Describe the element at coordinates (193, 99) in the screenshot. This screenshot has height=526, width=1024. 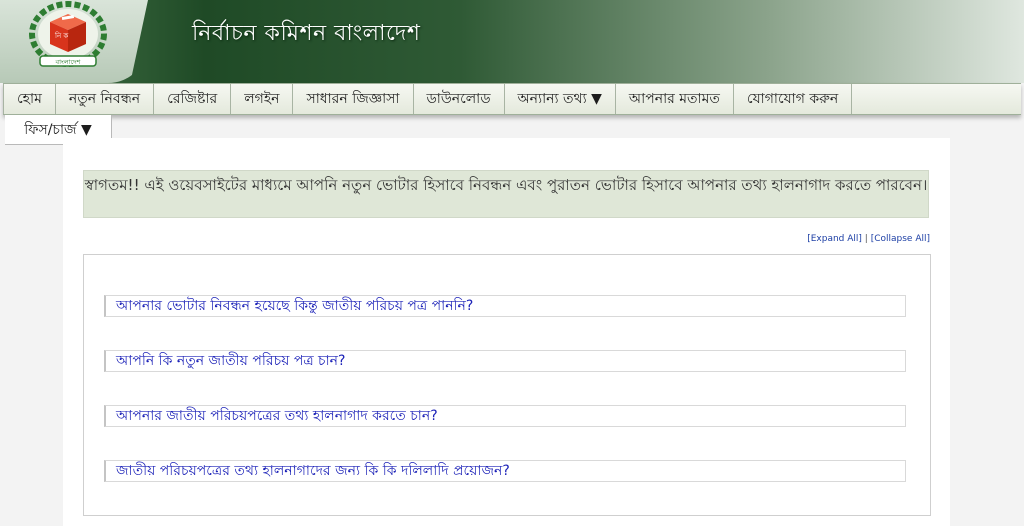
I see `nav-item-register: রেজিষ্টার` at that location.